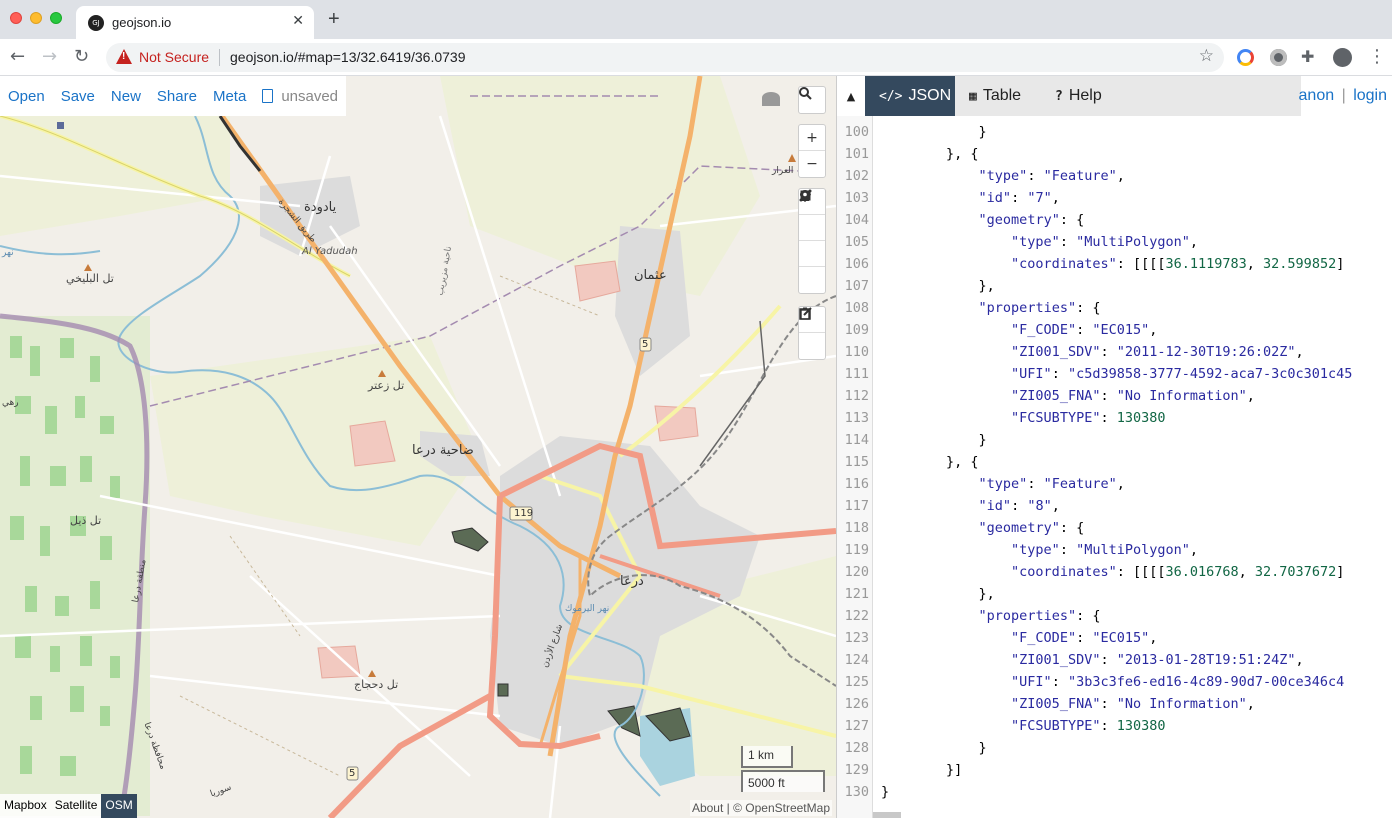 The width and height of the screenshot is (1392, 818). I want to click on code-icon: </>, so click(891, 96).